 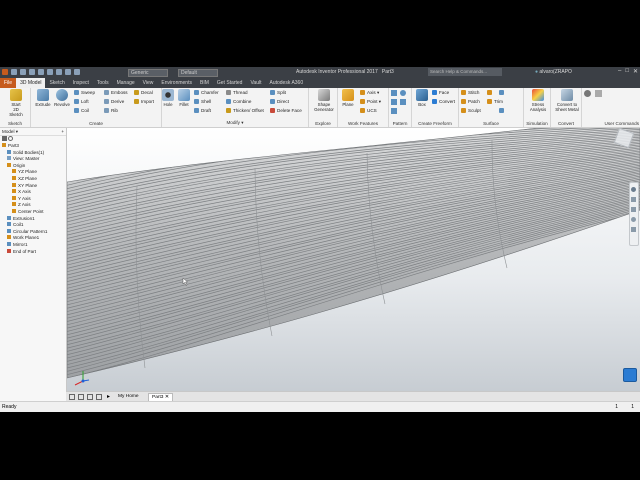 What do you see at coordinates (8, 83) in the screenshot?
I see `tab-file: File` at bounding box center [8, 83].